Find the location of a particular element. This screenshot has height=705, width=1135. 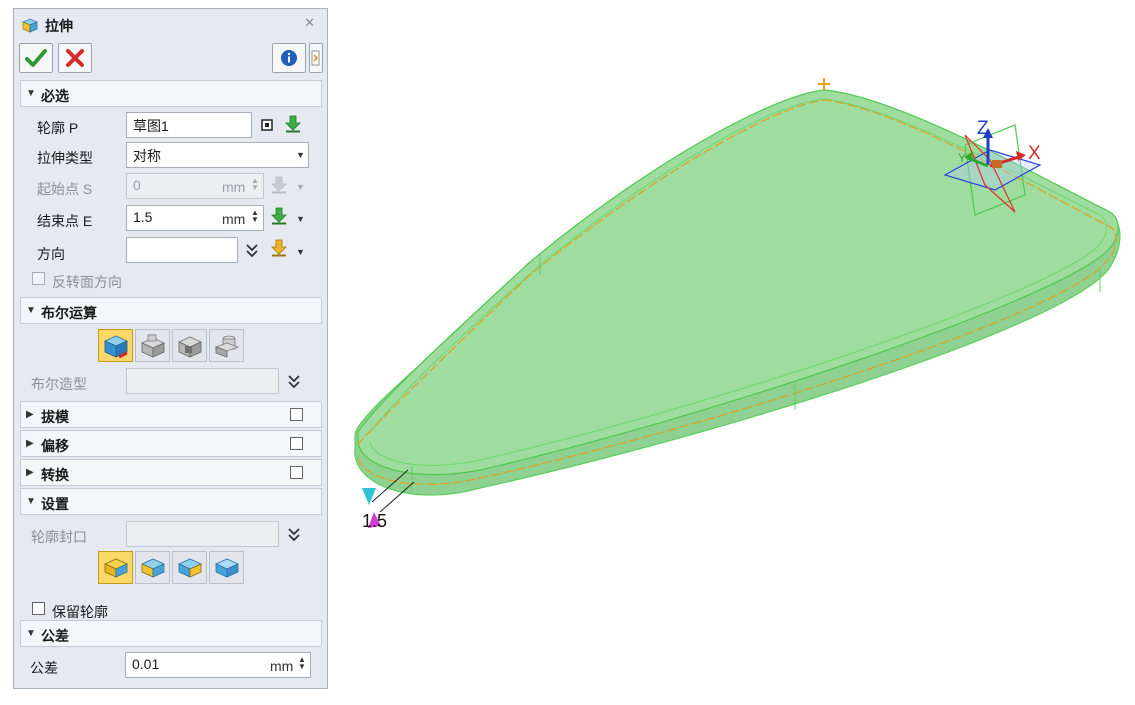

select-entity-button is located at coordinates (267, 125).